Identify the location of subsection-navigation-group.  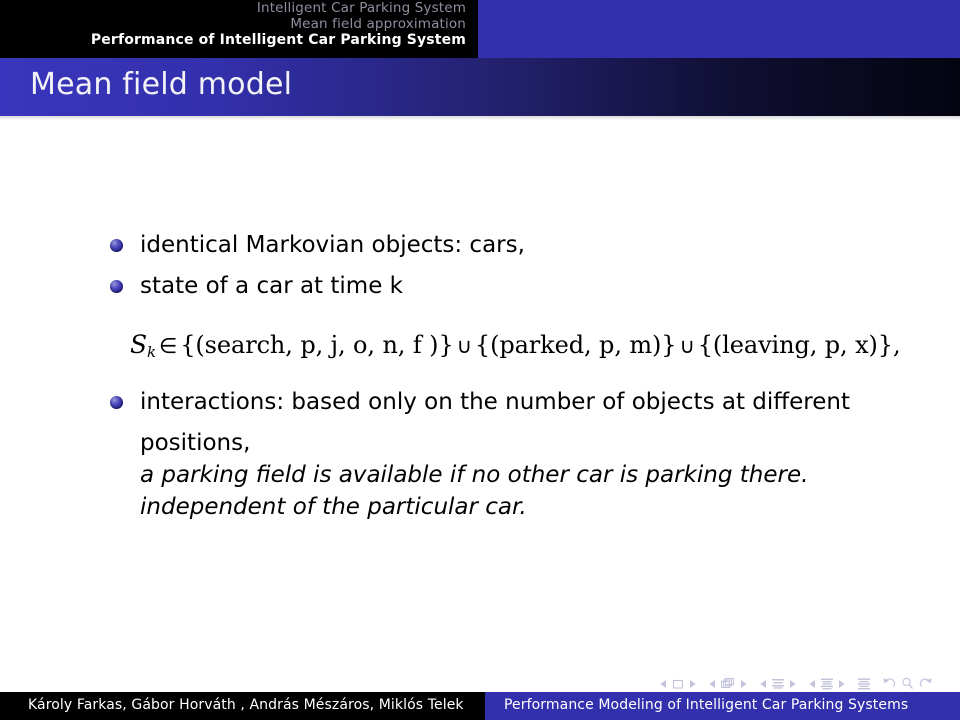
(778, 683).